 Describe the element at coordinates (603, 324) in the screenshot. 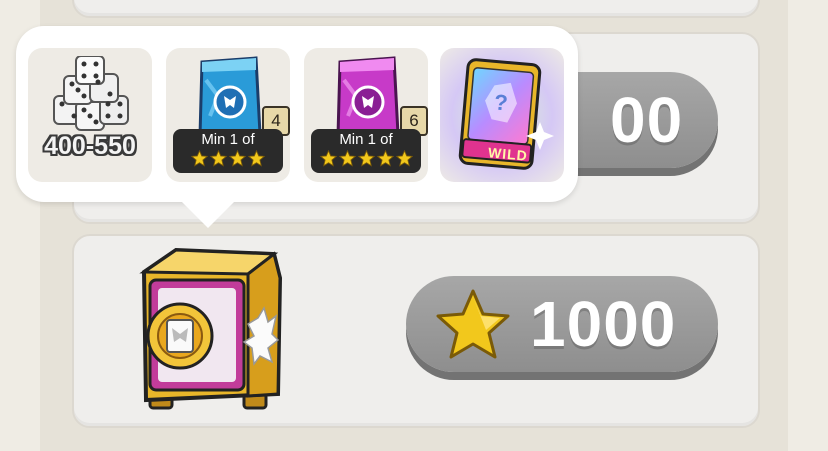

I see `price-label-2: 1000` at that location.